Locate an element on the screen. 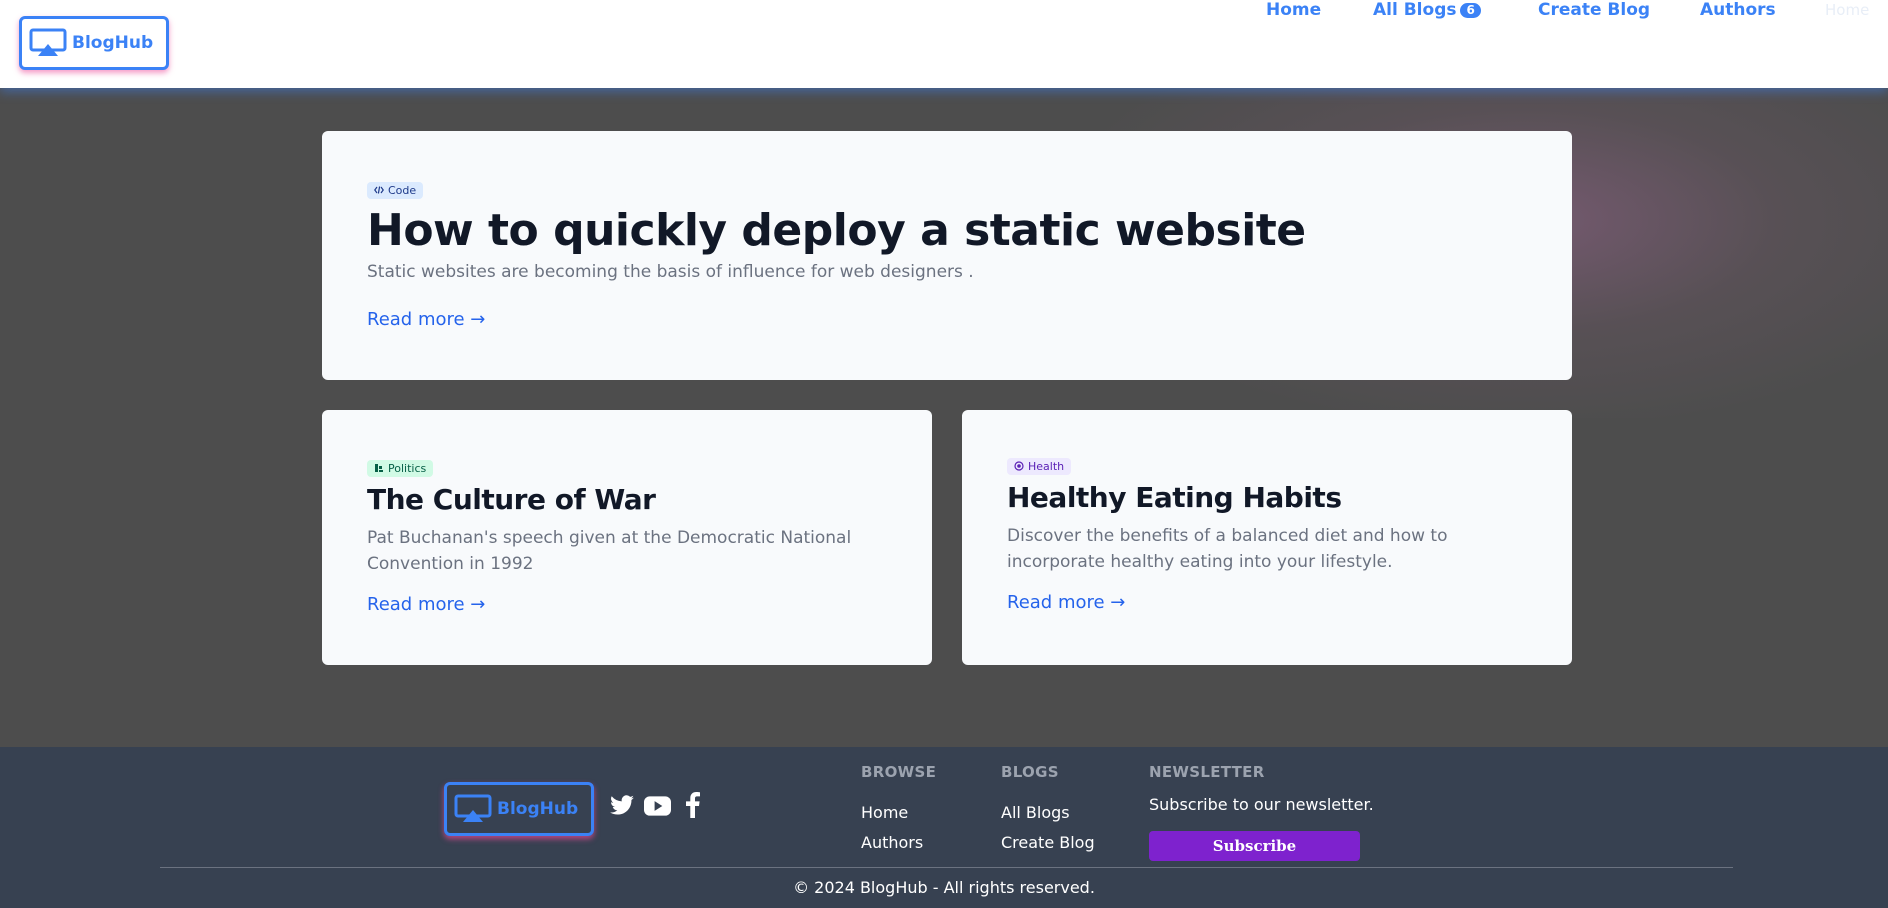  featured-title: How to quickly deploy a static website is located at coordinates (836, 230).